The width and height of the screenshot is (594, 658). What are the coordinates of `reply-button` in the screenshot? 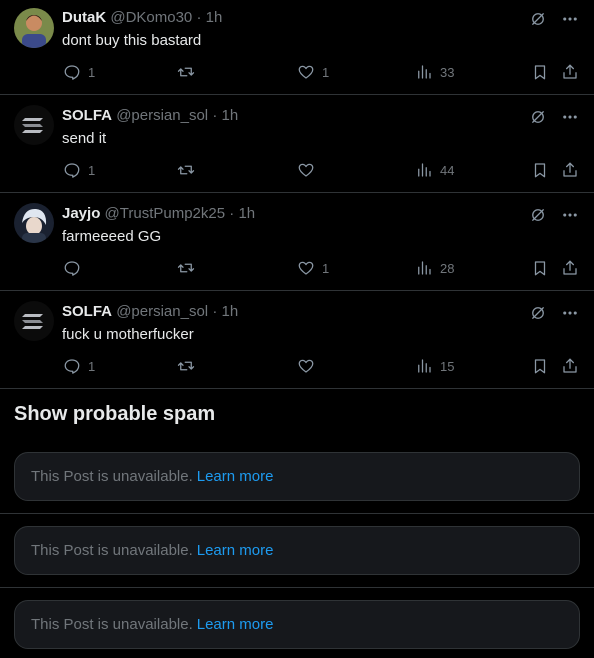 It's located at (75, 268).